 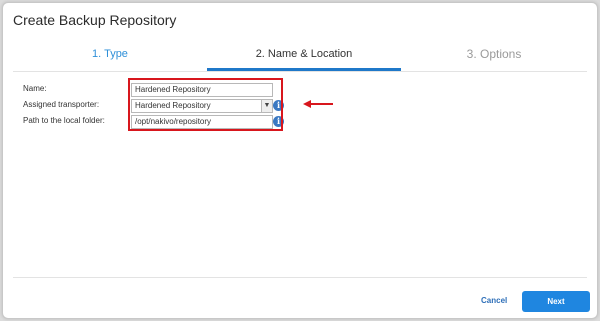 What do you see at coordinates (494, 300) in the screenshot?
I see `cancel-button: Cancel` at bounding box center [494, 300].